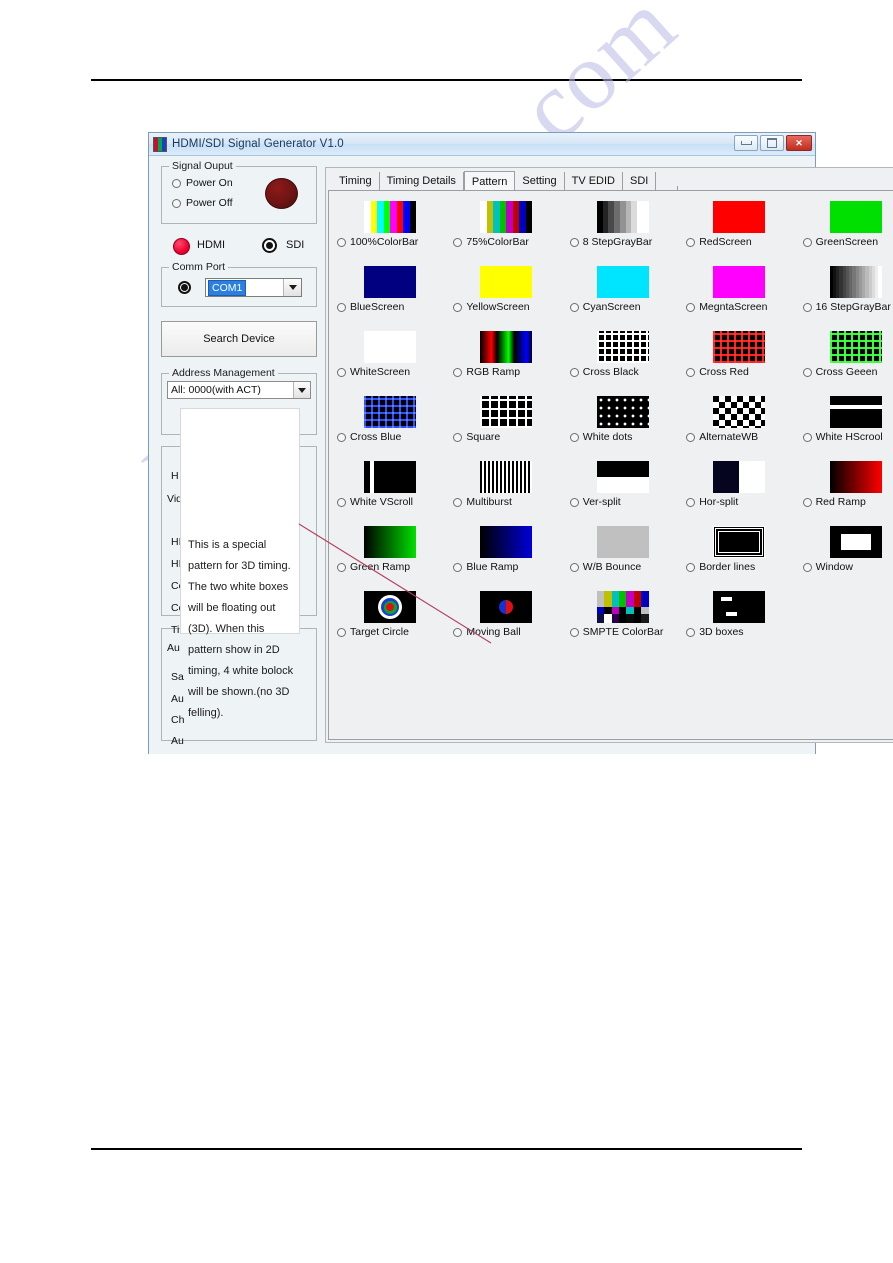  I want to click on pattern-option-target-circle: Target Circle, so click(373, 632).